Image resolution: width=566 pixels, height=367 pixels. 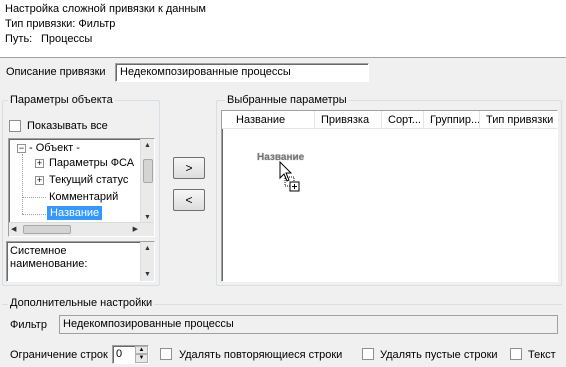 I want to click on object-params-legend: Параметры объекта, so click(x=61, y=100).